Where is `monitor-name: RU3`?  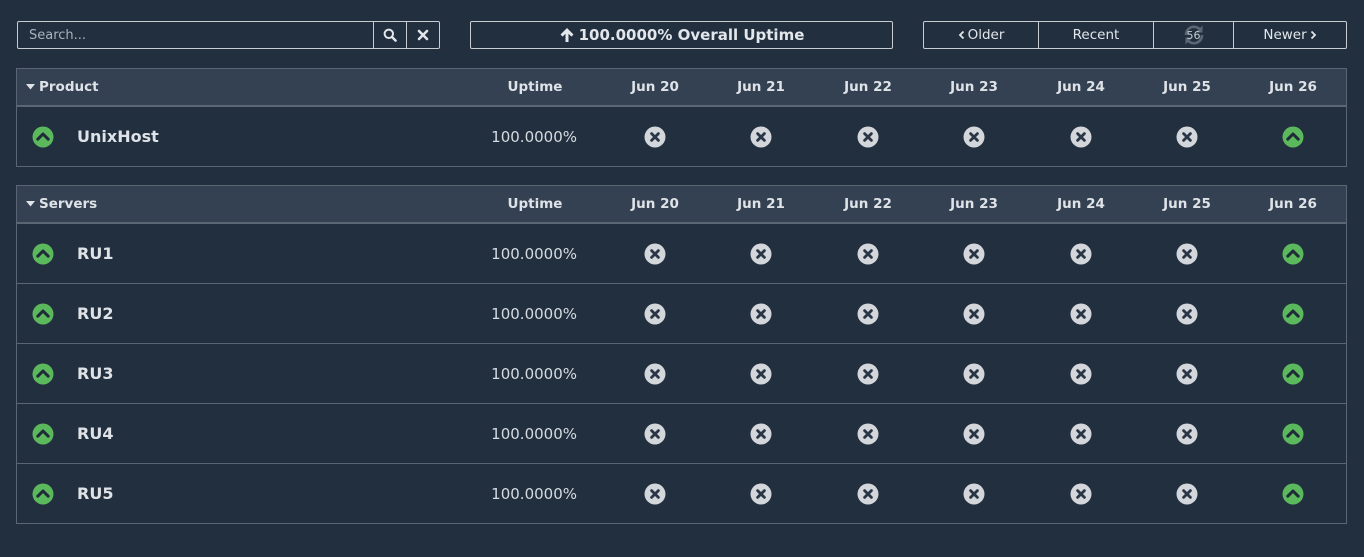 monitor-name: RU3 is located at coordinates (95, 373).